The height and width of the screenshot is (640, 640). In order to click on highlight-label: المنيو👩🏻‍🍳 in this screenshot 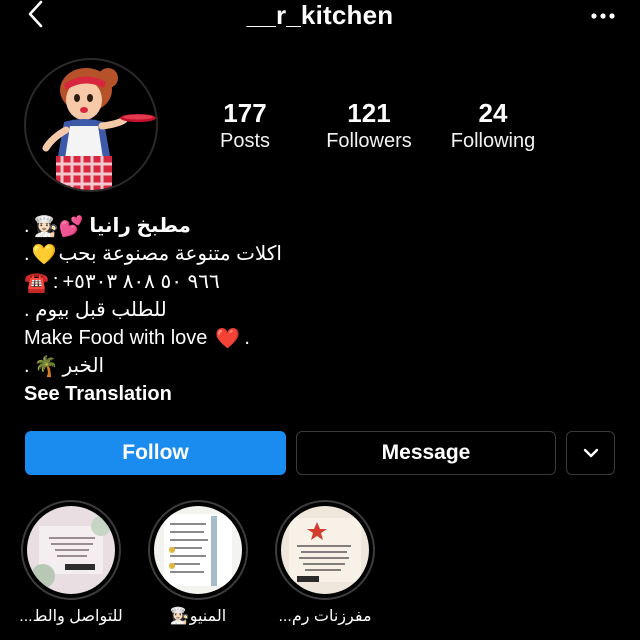, I will do `click(198, 616)`.